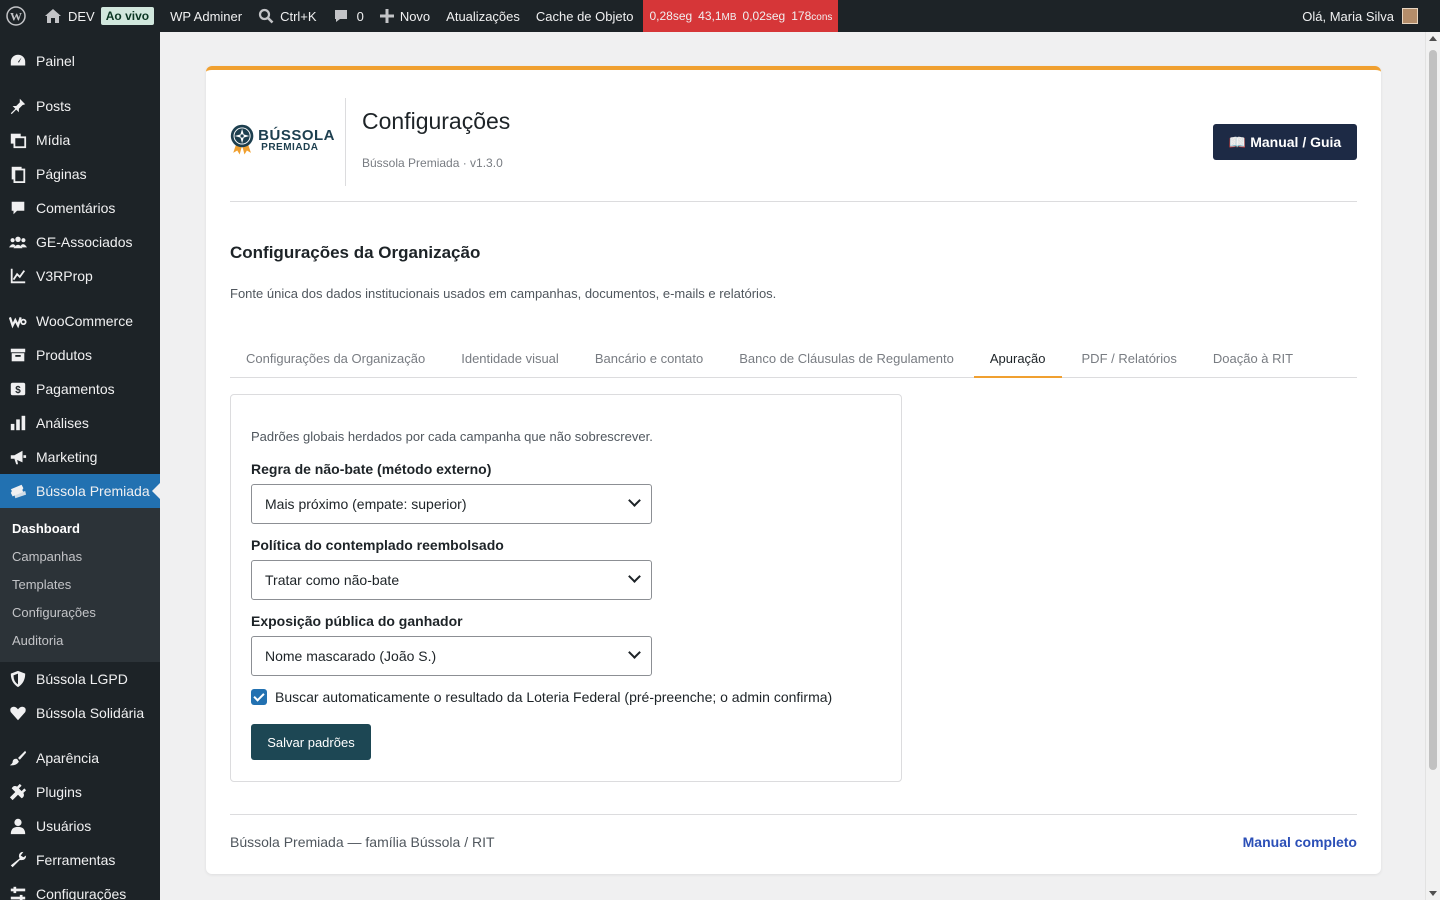 The image size is (1440, 900). What do you see at coordinates (366, 504) in the screenshot?
I see `rule-select-value: Mais próximo (empate: superior)` at bounding box center [366, 504].